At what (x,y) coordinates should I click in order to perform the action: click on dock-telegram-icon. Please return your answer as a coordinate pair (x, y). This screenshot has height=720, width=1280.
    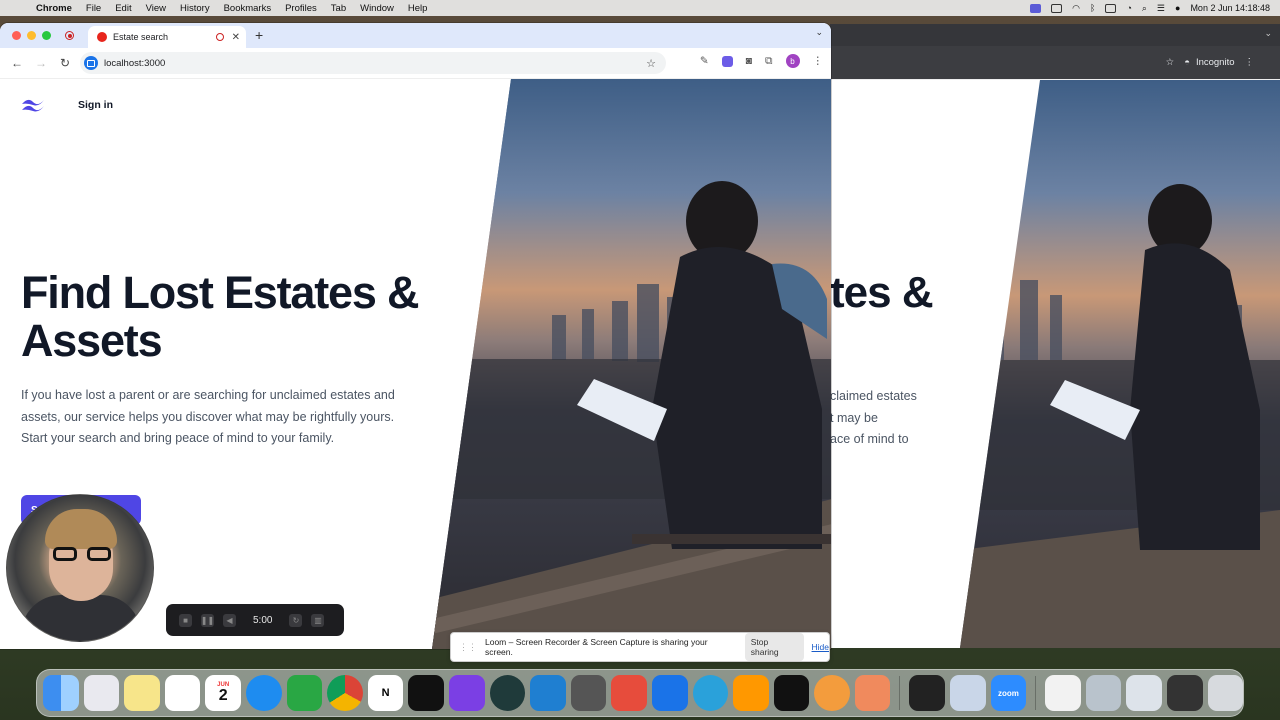
    Looking at the image, I should click on (710, 693).